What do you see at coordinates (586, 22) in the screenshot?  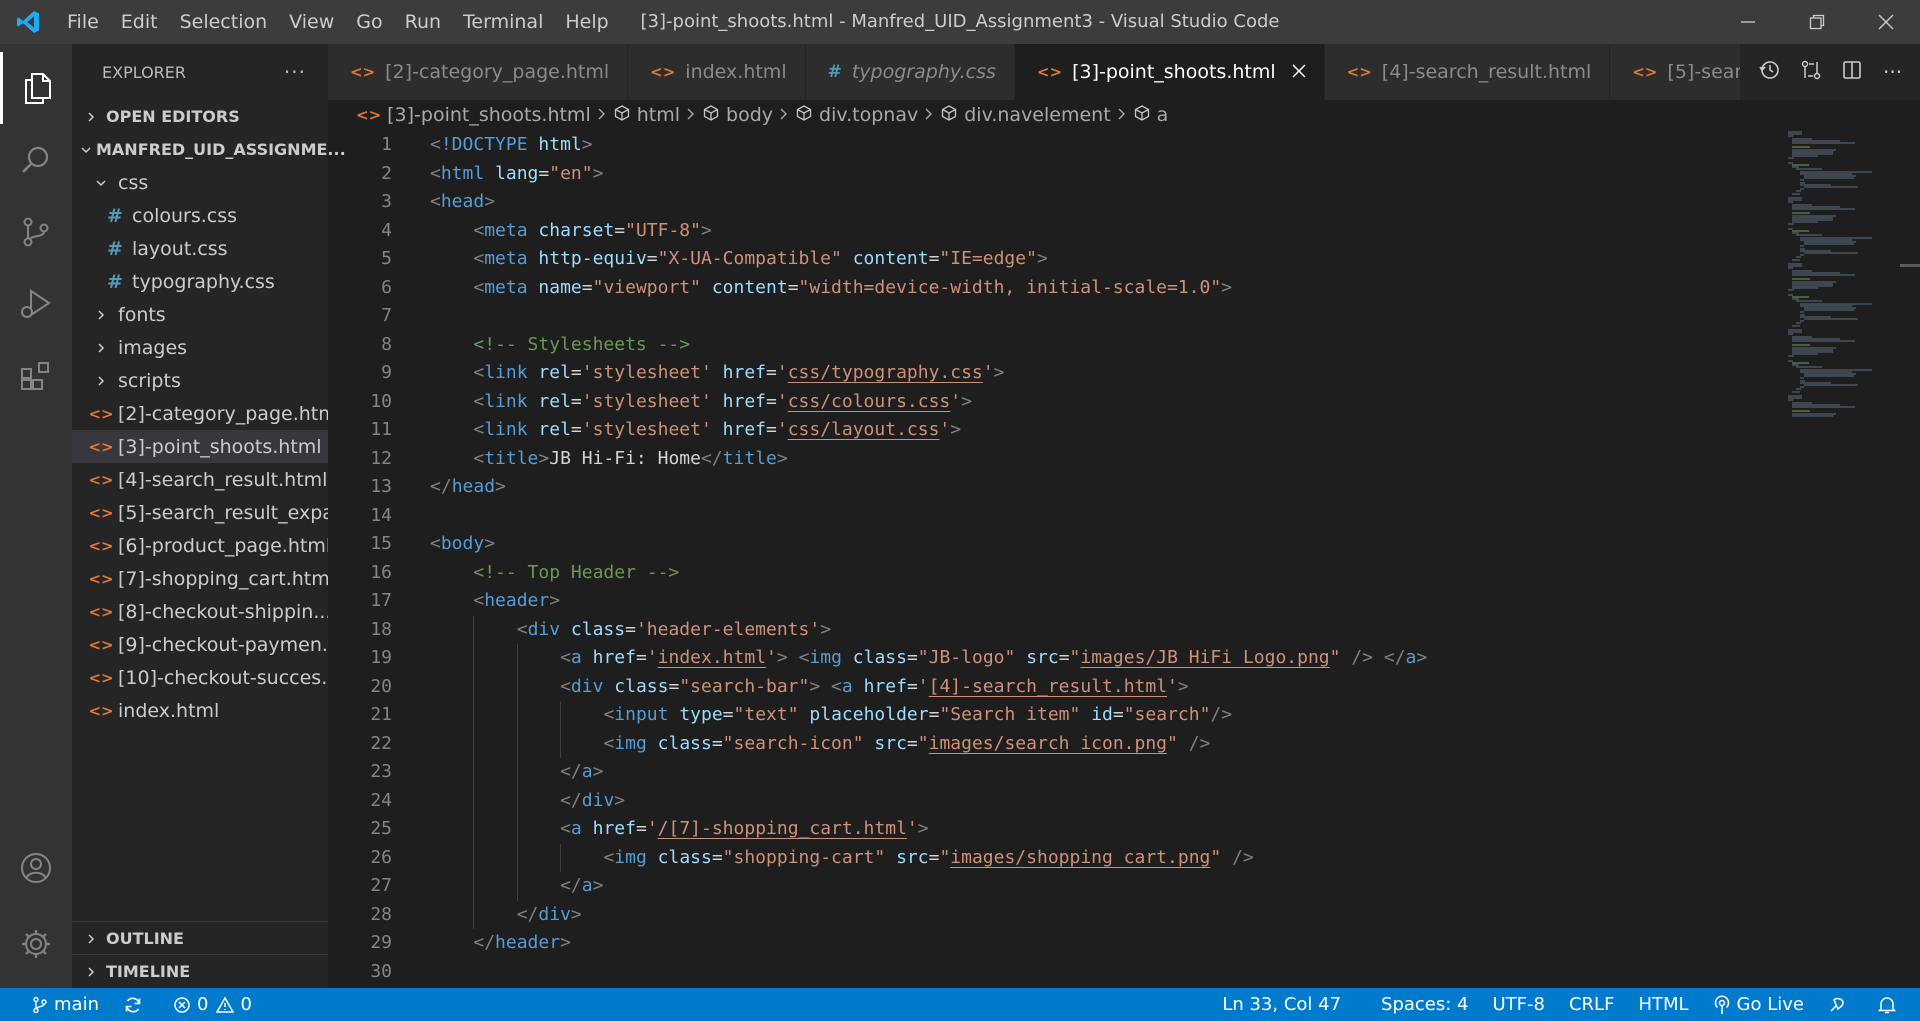 I see `menu-item-help: Help` at bounding box center [586, 22].